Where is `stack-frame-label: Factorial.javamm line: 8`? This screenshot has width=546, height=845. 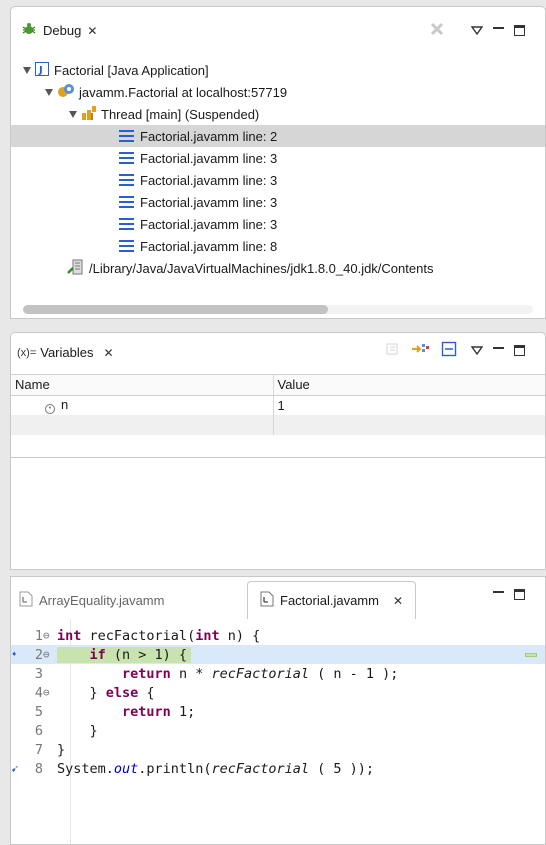
stack-frame-label: Factorial.javamm line: 8 is located at coordinates (209, 246).